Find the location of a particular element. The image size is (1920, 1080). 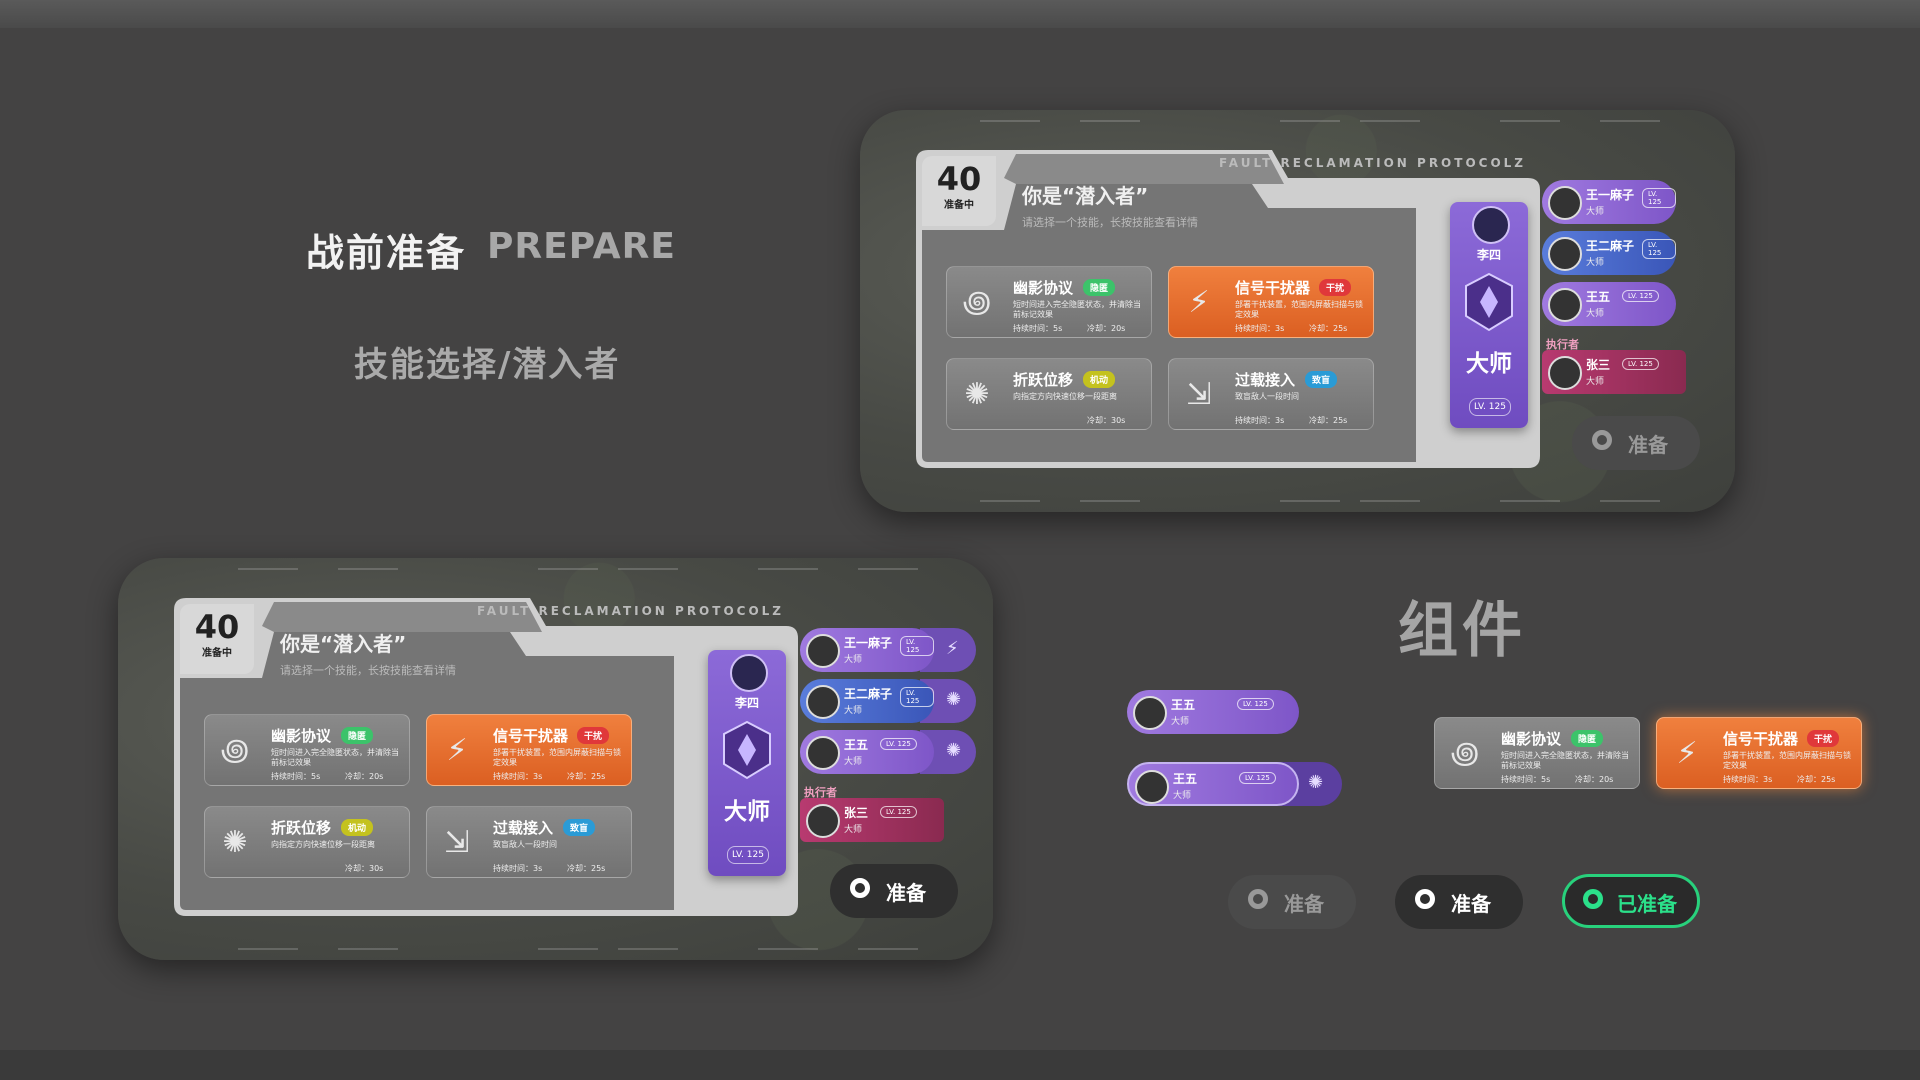

claw-icon: ⇲ is located at coordinates (1199, 394).